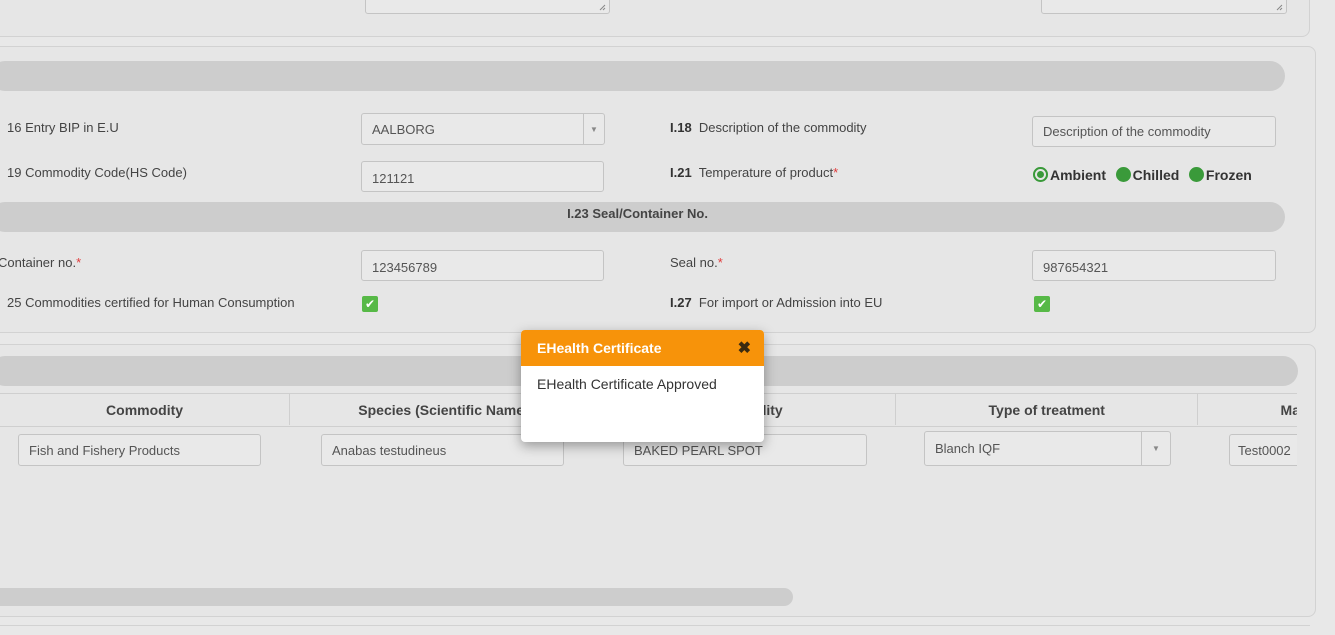  I want to click on species-cell-value: Anabas testudineus, so click(389, 450).